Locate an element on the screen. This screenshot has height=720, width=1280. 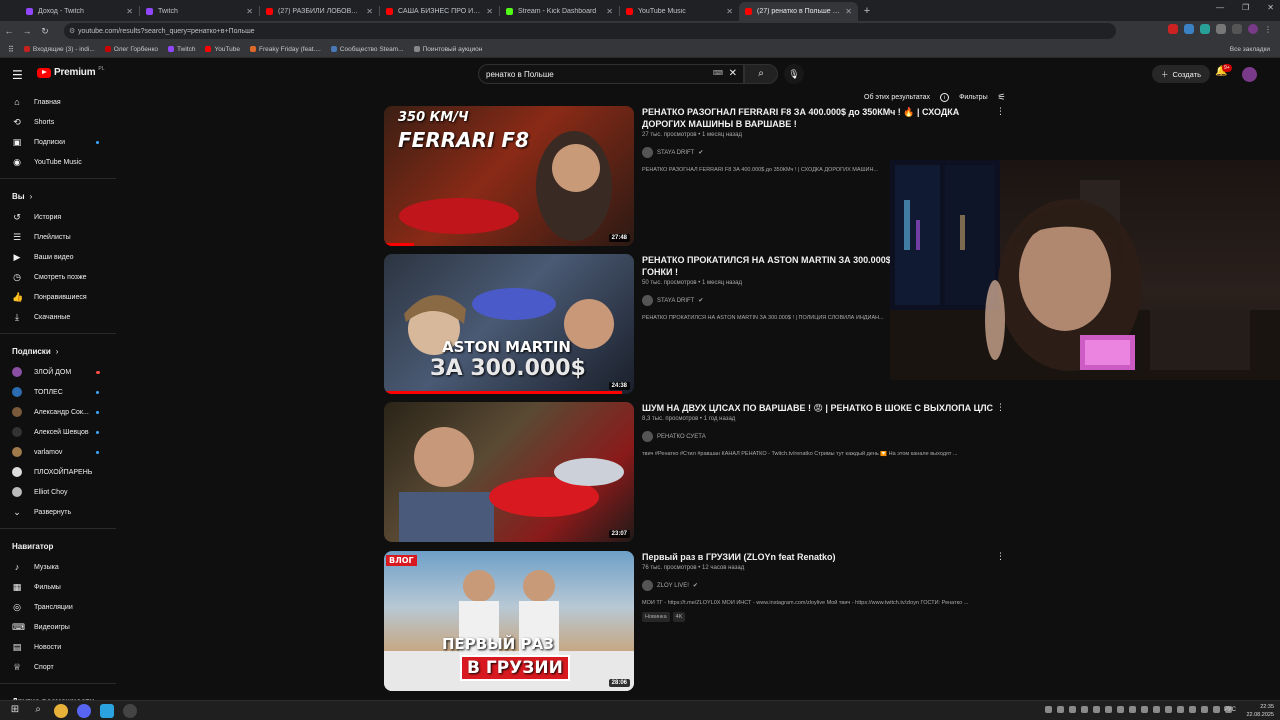
sidebar-item: ⤓ Скачанные is located at coordinates (60, 317).